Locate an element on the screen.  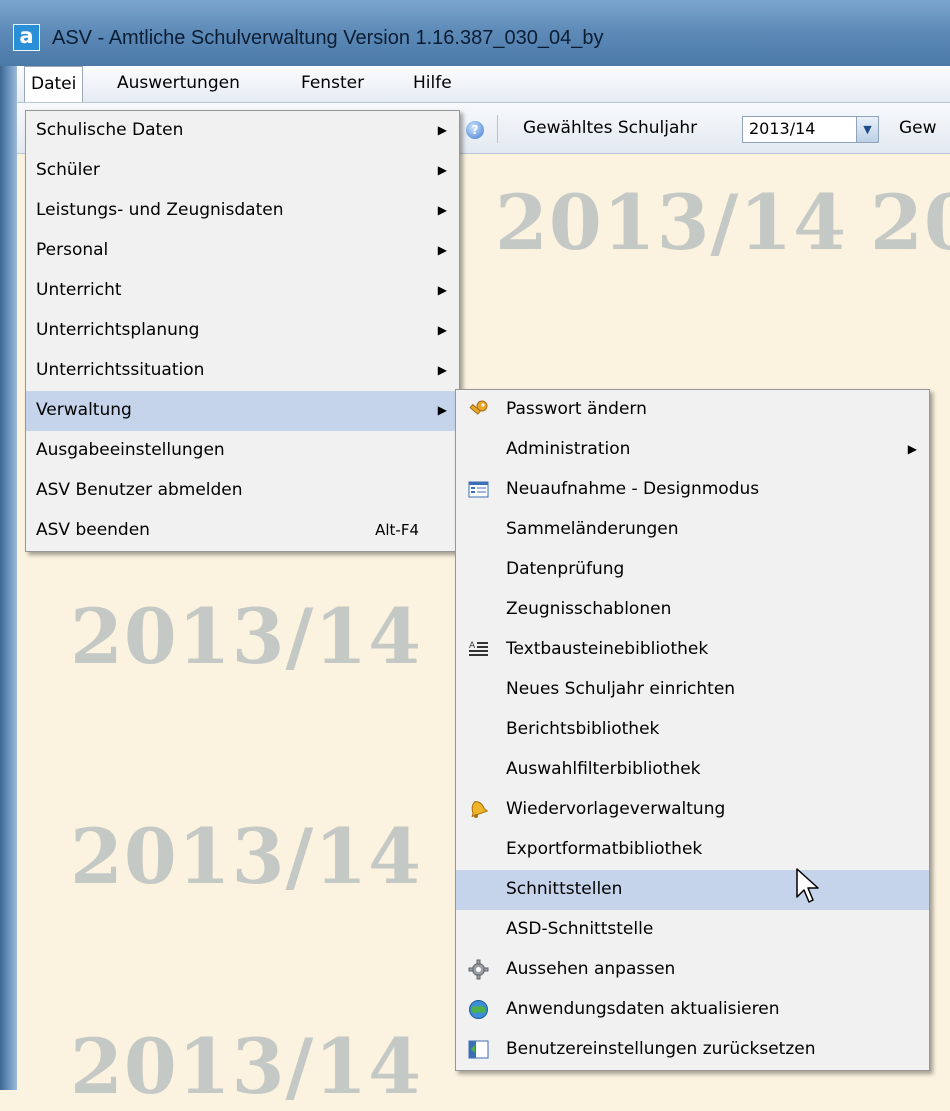
menu-item-administration: Administration ▶ is located at coordinates (692, 450).